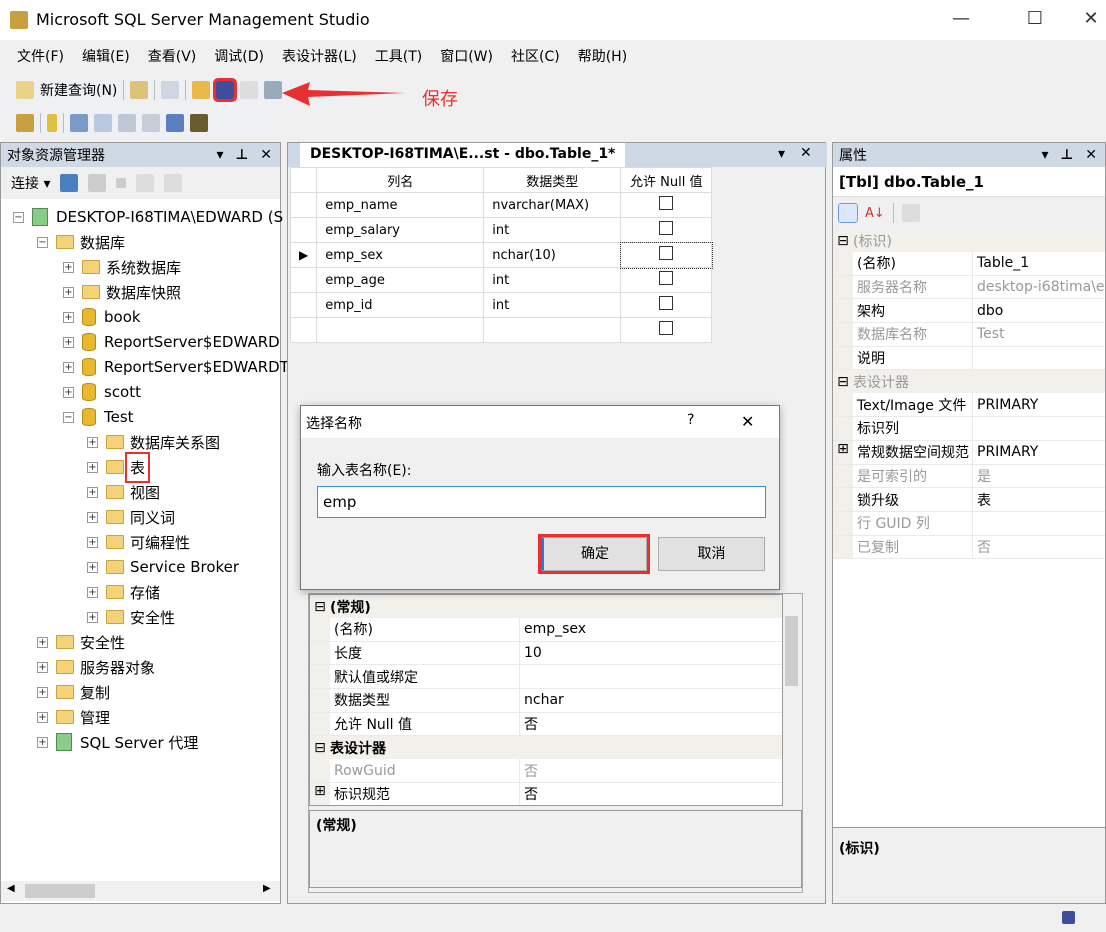 The height and width of the screenshot is (932, 1106). Describe the element at coordinates (123, 592) in the screenshot. I see `tree-node: + 存储` at that location.